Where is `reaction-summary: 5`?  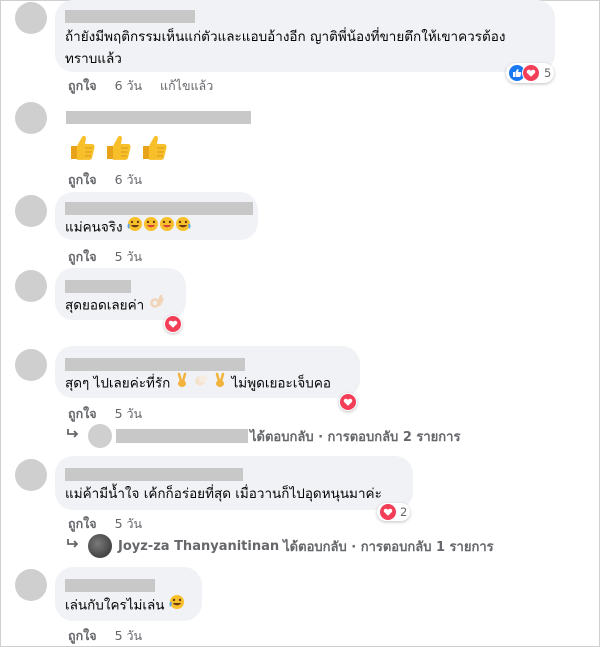
reaction-summary: 5 is located at coordinates (530, 73).